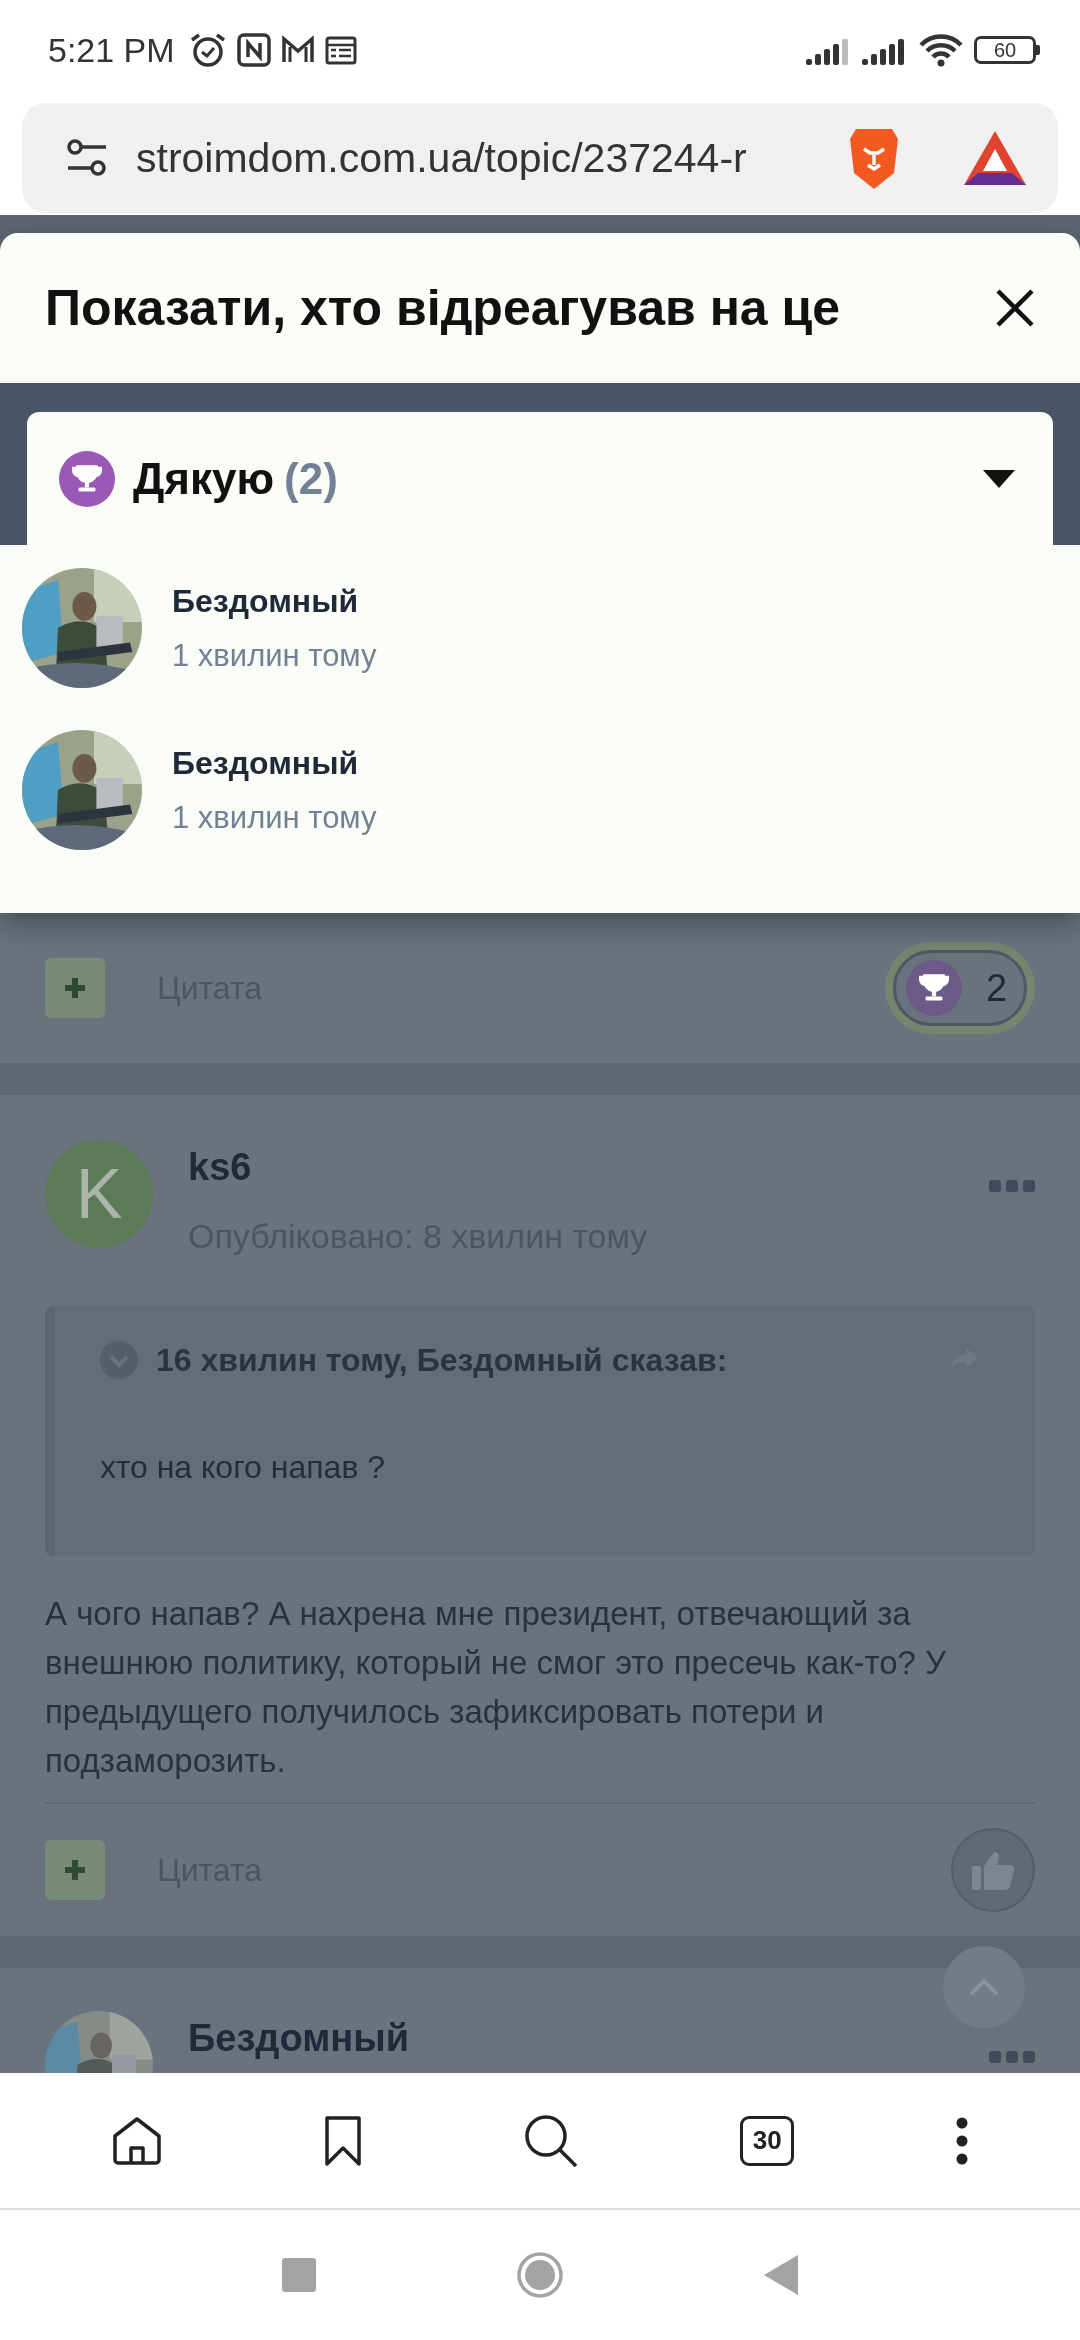 The width and height of the screenshot is (1080, 2340). What do you see at coordinates (111, 50) in the screenshot?
I see `clock-time: 5:21 PM` at bounding box center [111, 50].